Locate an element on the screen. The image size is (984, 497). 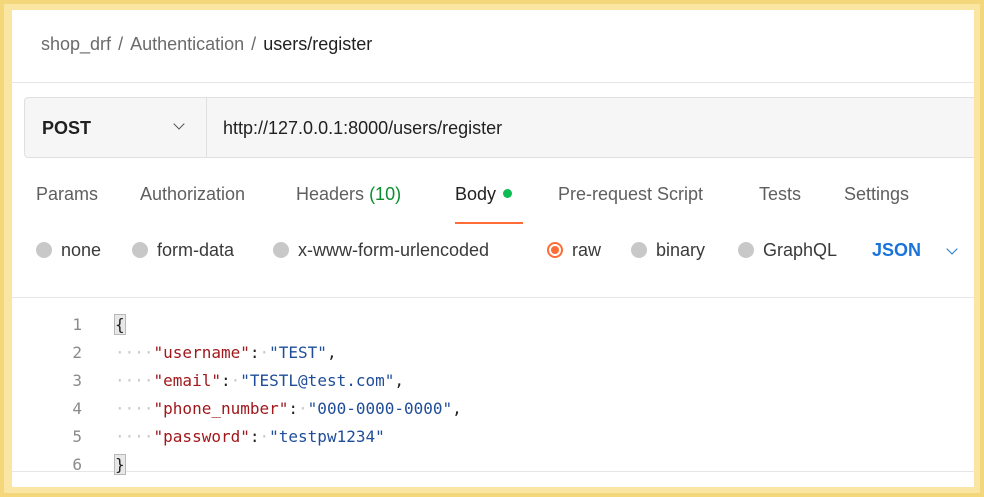
tab-headers: Headers (10) is located at coordinates (348, 194).